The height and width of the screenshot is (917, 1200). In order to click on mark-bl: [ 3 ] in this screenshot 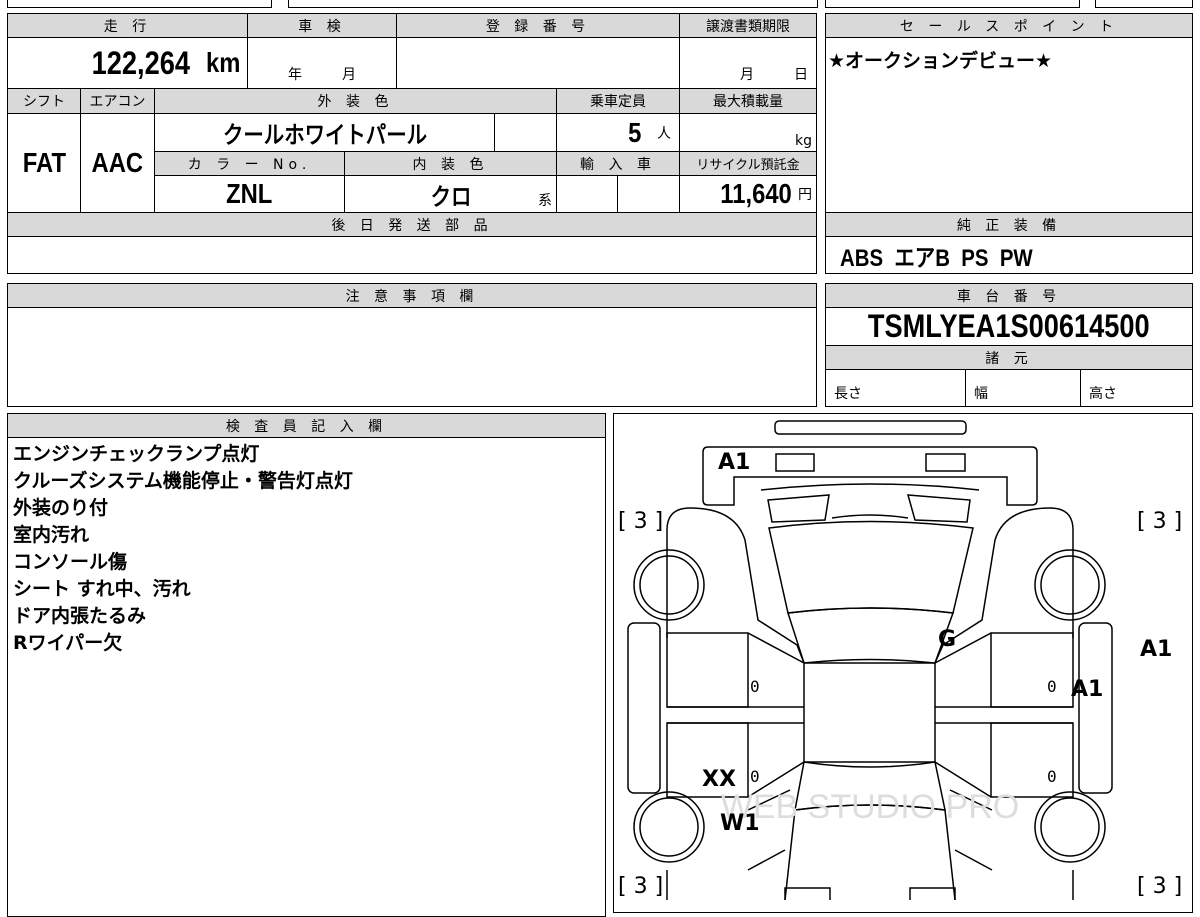, I will do `click(641, 886)`.